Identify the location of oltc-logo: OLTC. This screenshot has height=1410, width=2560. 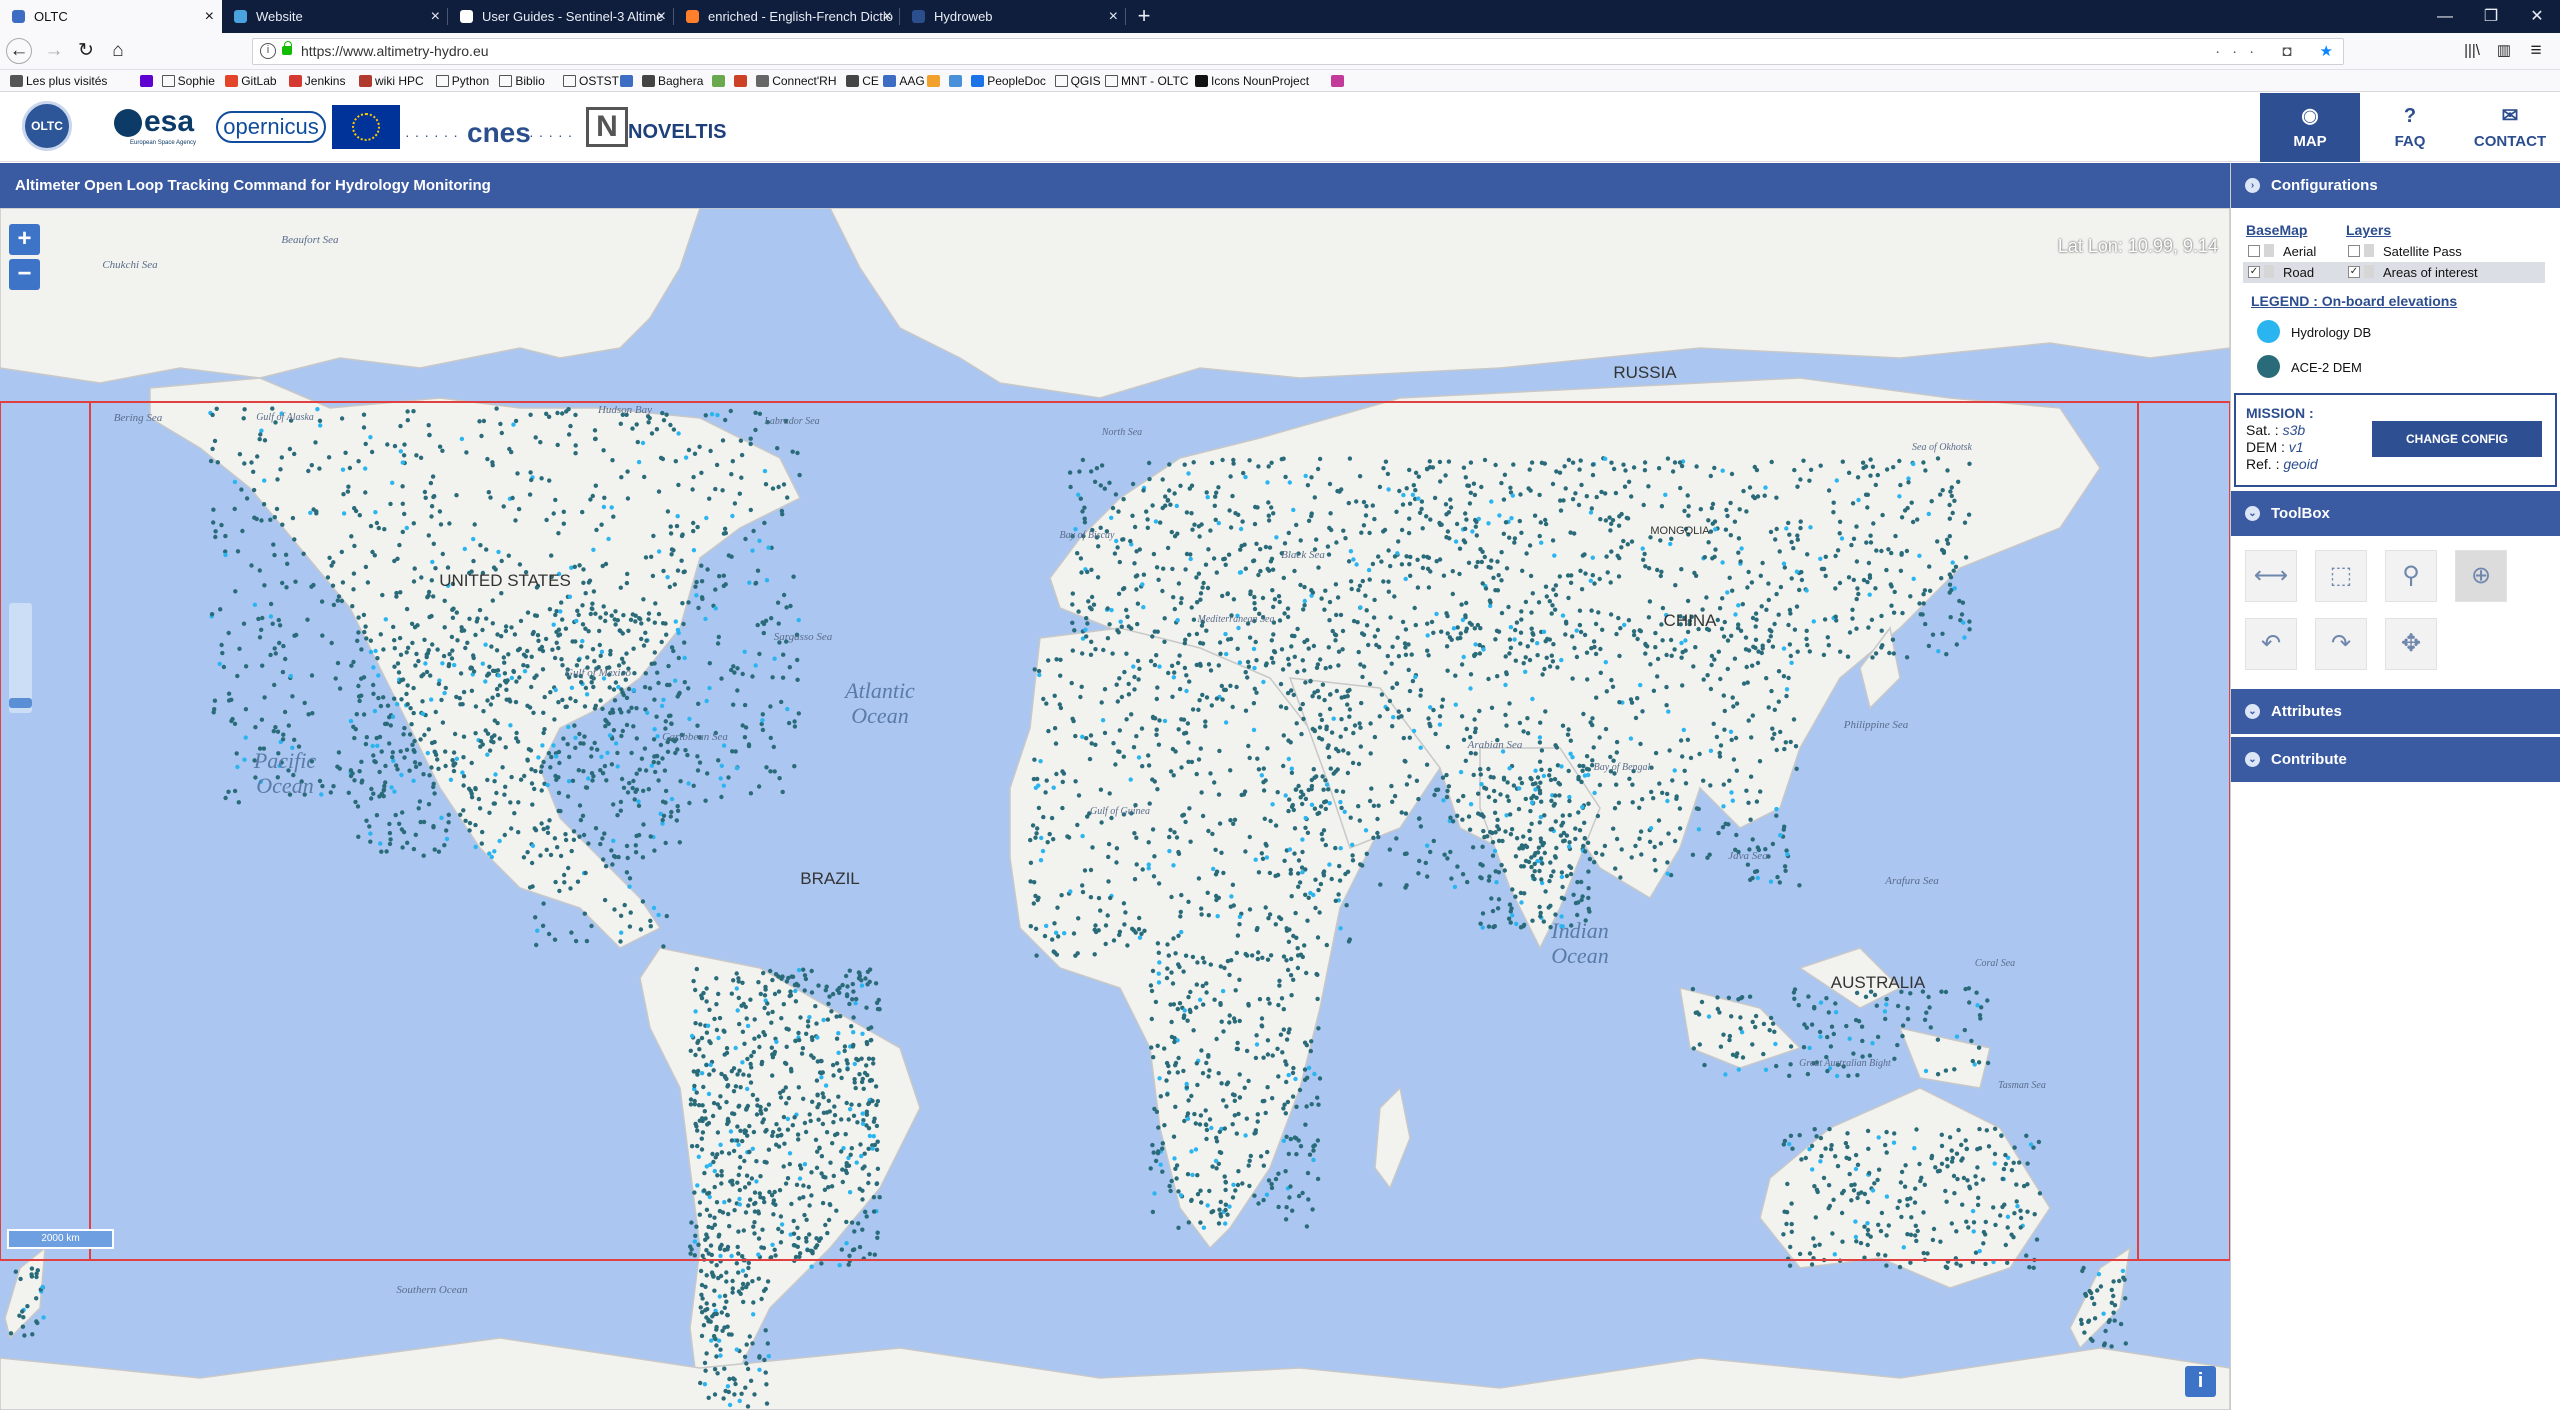
(47, 126).